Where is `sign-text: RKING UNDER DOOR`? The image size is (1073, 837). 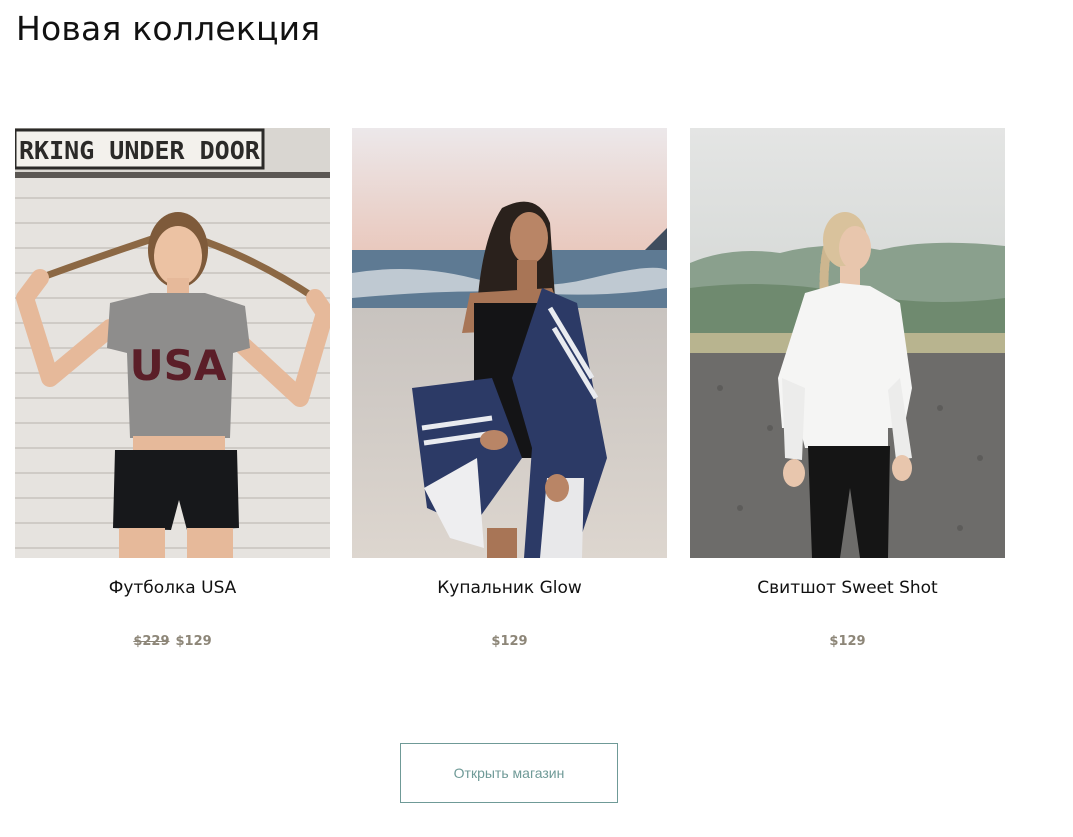
sign-text: RKING UNDER DOOR is located at coordinates (140, 150).